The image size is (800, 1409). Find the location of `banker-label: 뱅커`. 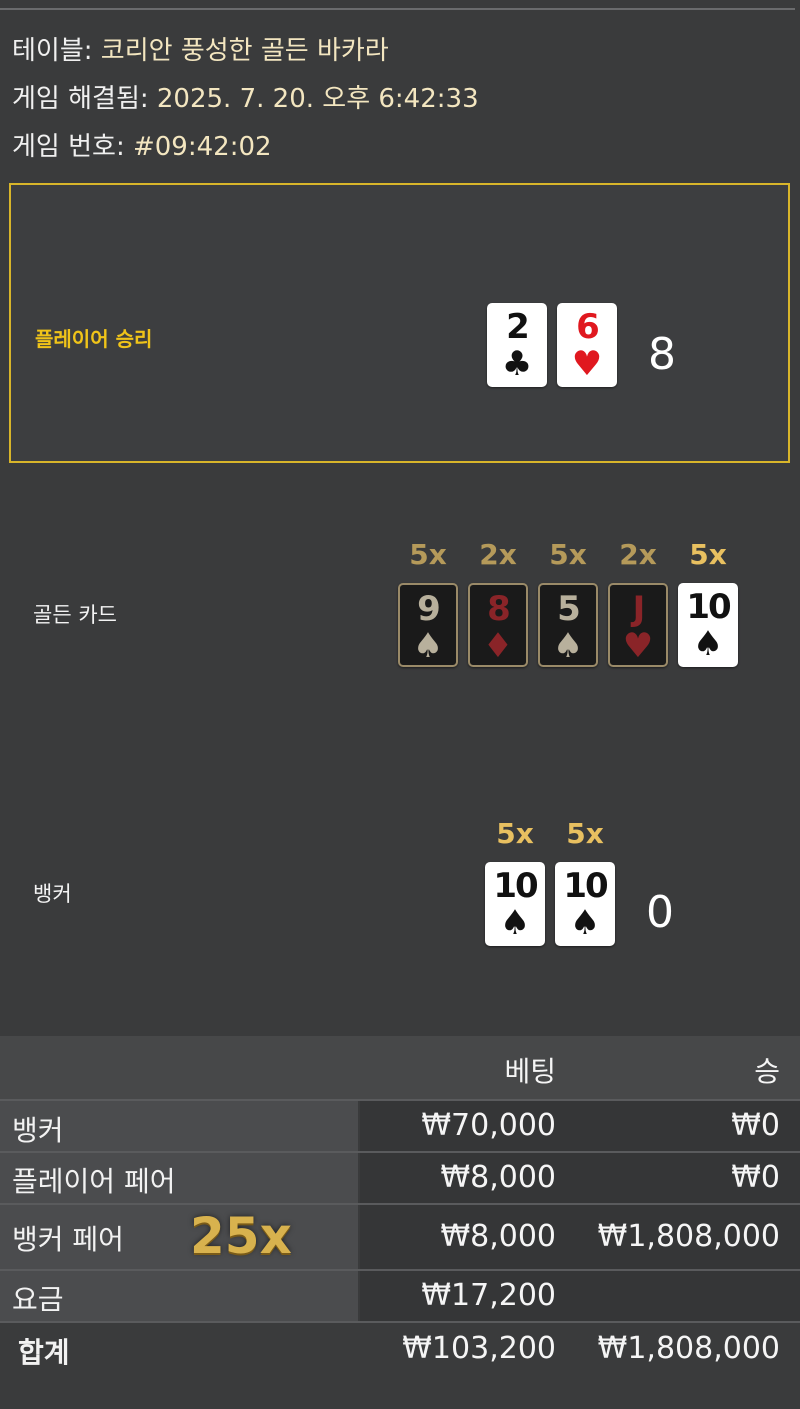

banker-label: 뱅커 is located at coordinates (52, 894).